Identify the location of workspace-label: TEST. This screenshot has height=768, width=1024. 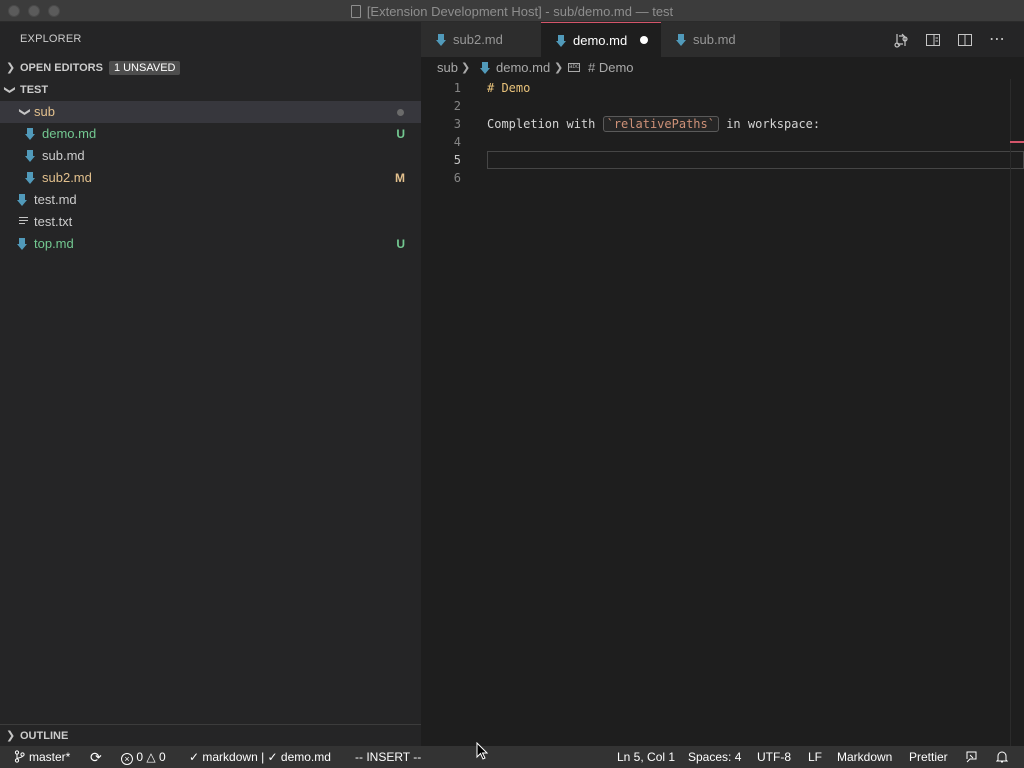
(34, 90).